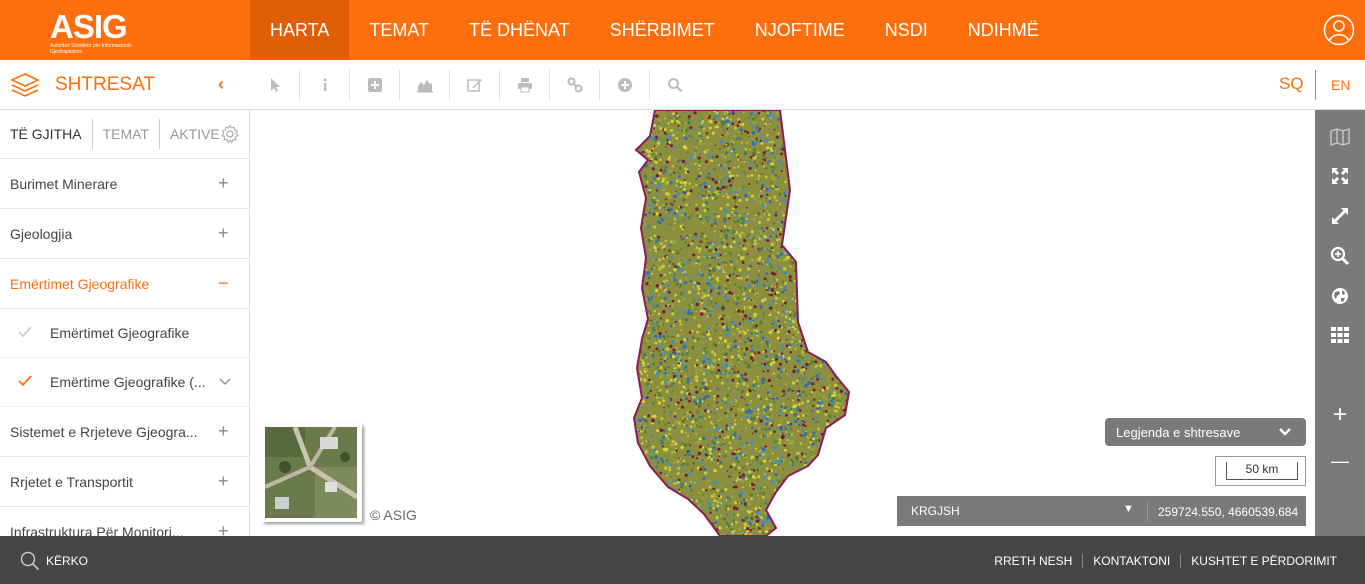 This screenshot has height=584, width=1365. What do you see at coordinates (1339, 30) in the screenshot?
I see `user-account-icon` at bounding box center [1339, 30].